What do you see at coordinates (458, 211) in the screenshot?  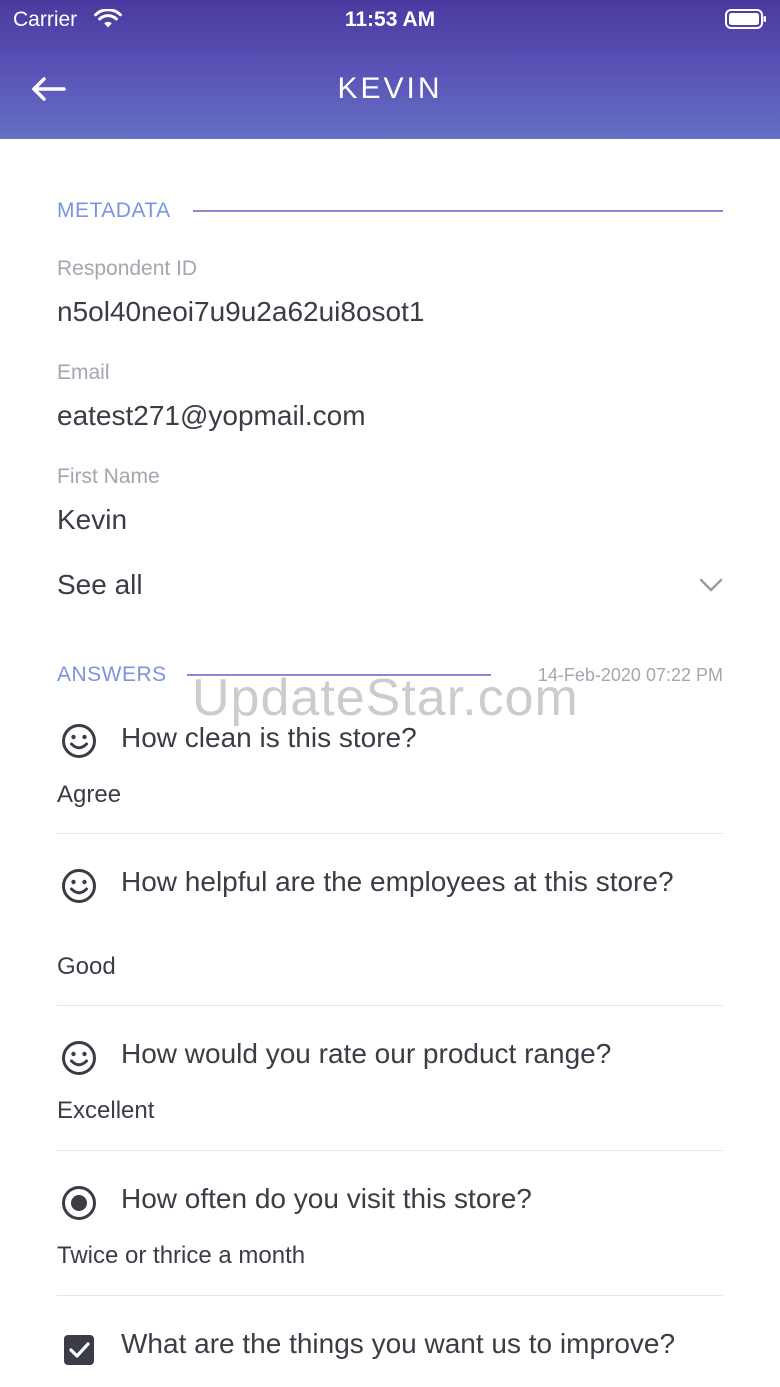 I see `metadata-divider-line` at bounding box center [458, 211].